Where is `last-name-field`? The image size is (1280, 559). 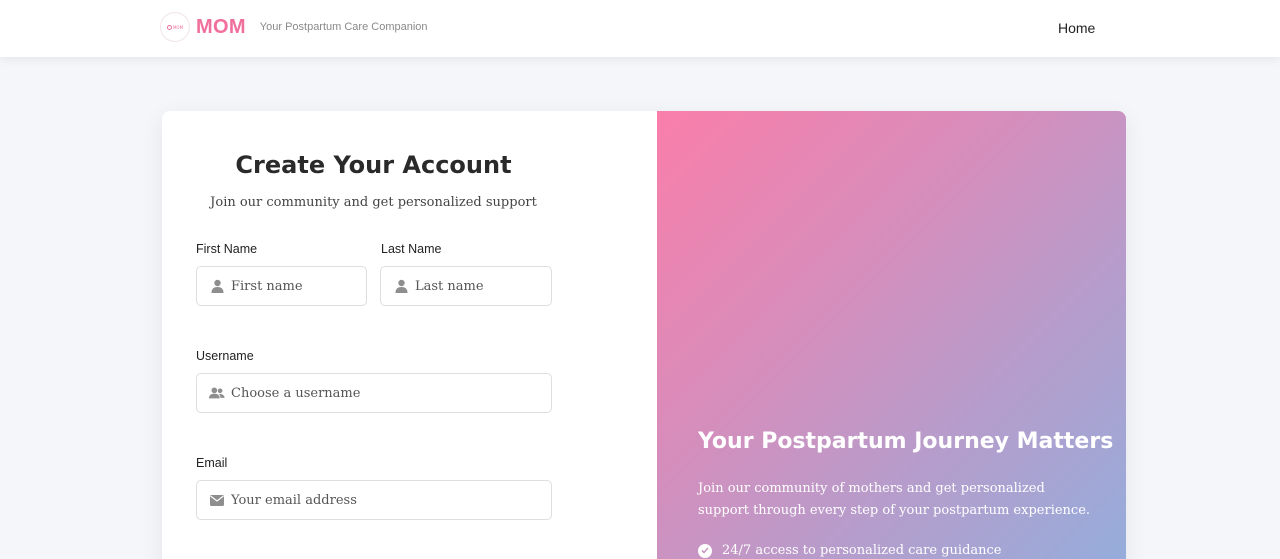
last-name-field is located at coordinates (466, 286).